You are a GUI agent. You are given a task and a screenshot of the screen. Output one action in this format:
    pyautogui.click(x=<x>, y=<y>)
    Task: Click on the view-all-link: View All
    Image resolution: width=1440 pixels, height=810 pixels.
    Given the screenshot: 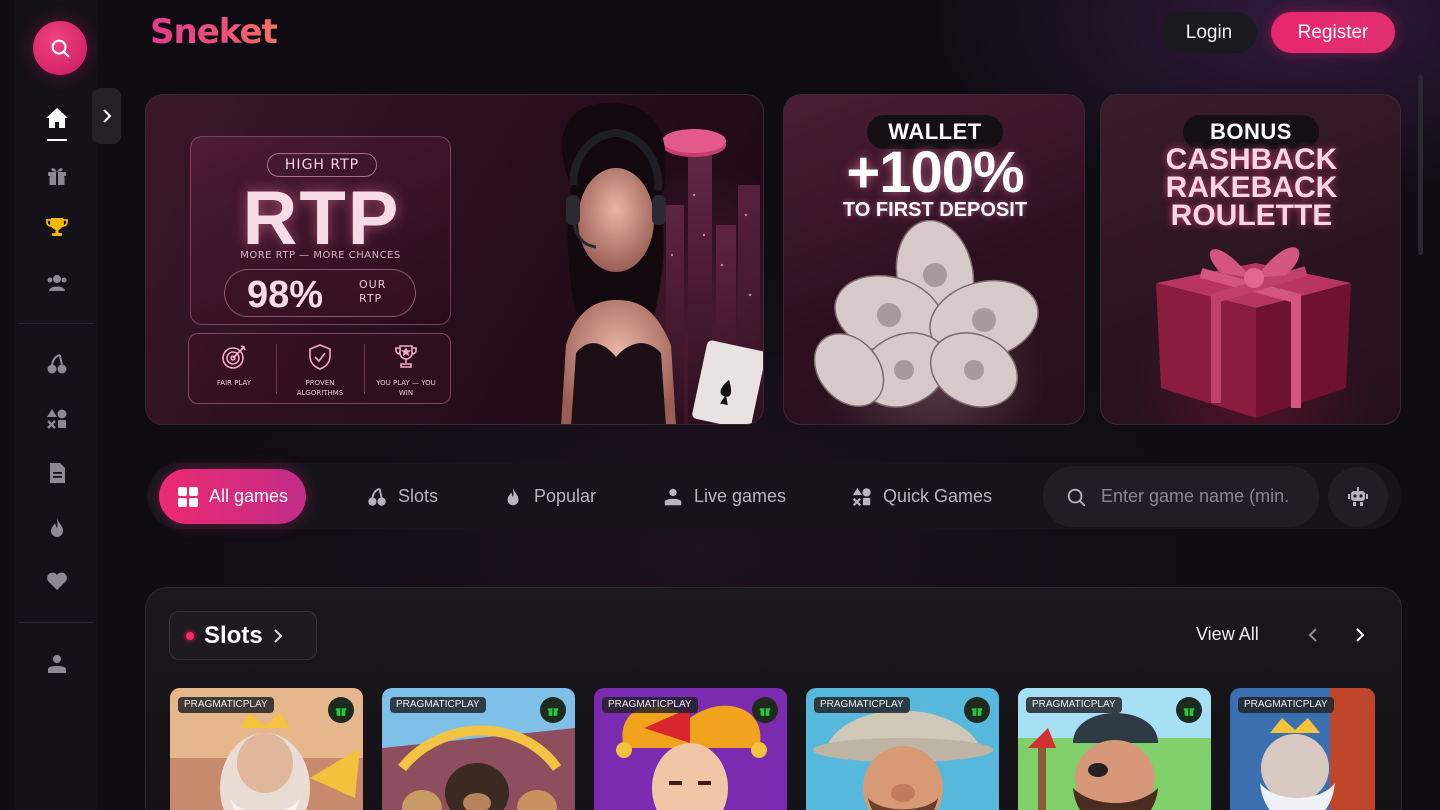 What is the action you would take?
    pyautogui.click(x=1227, y=634)
    